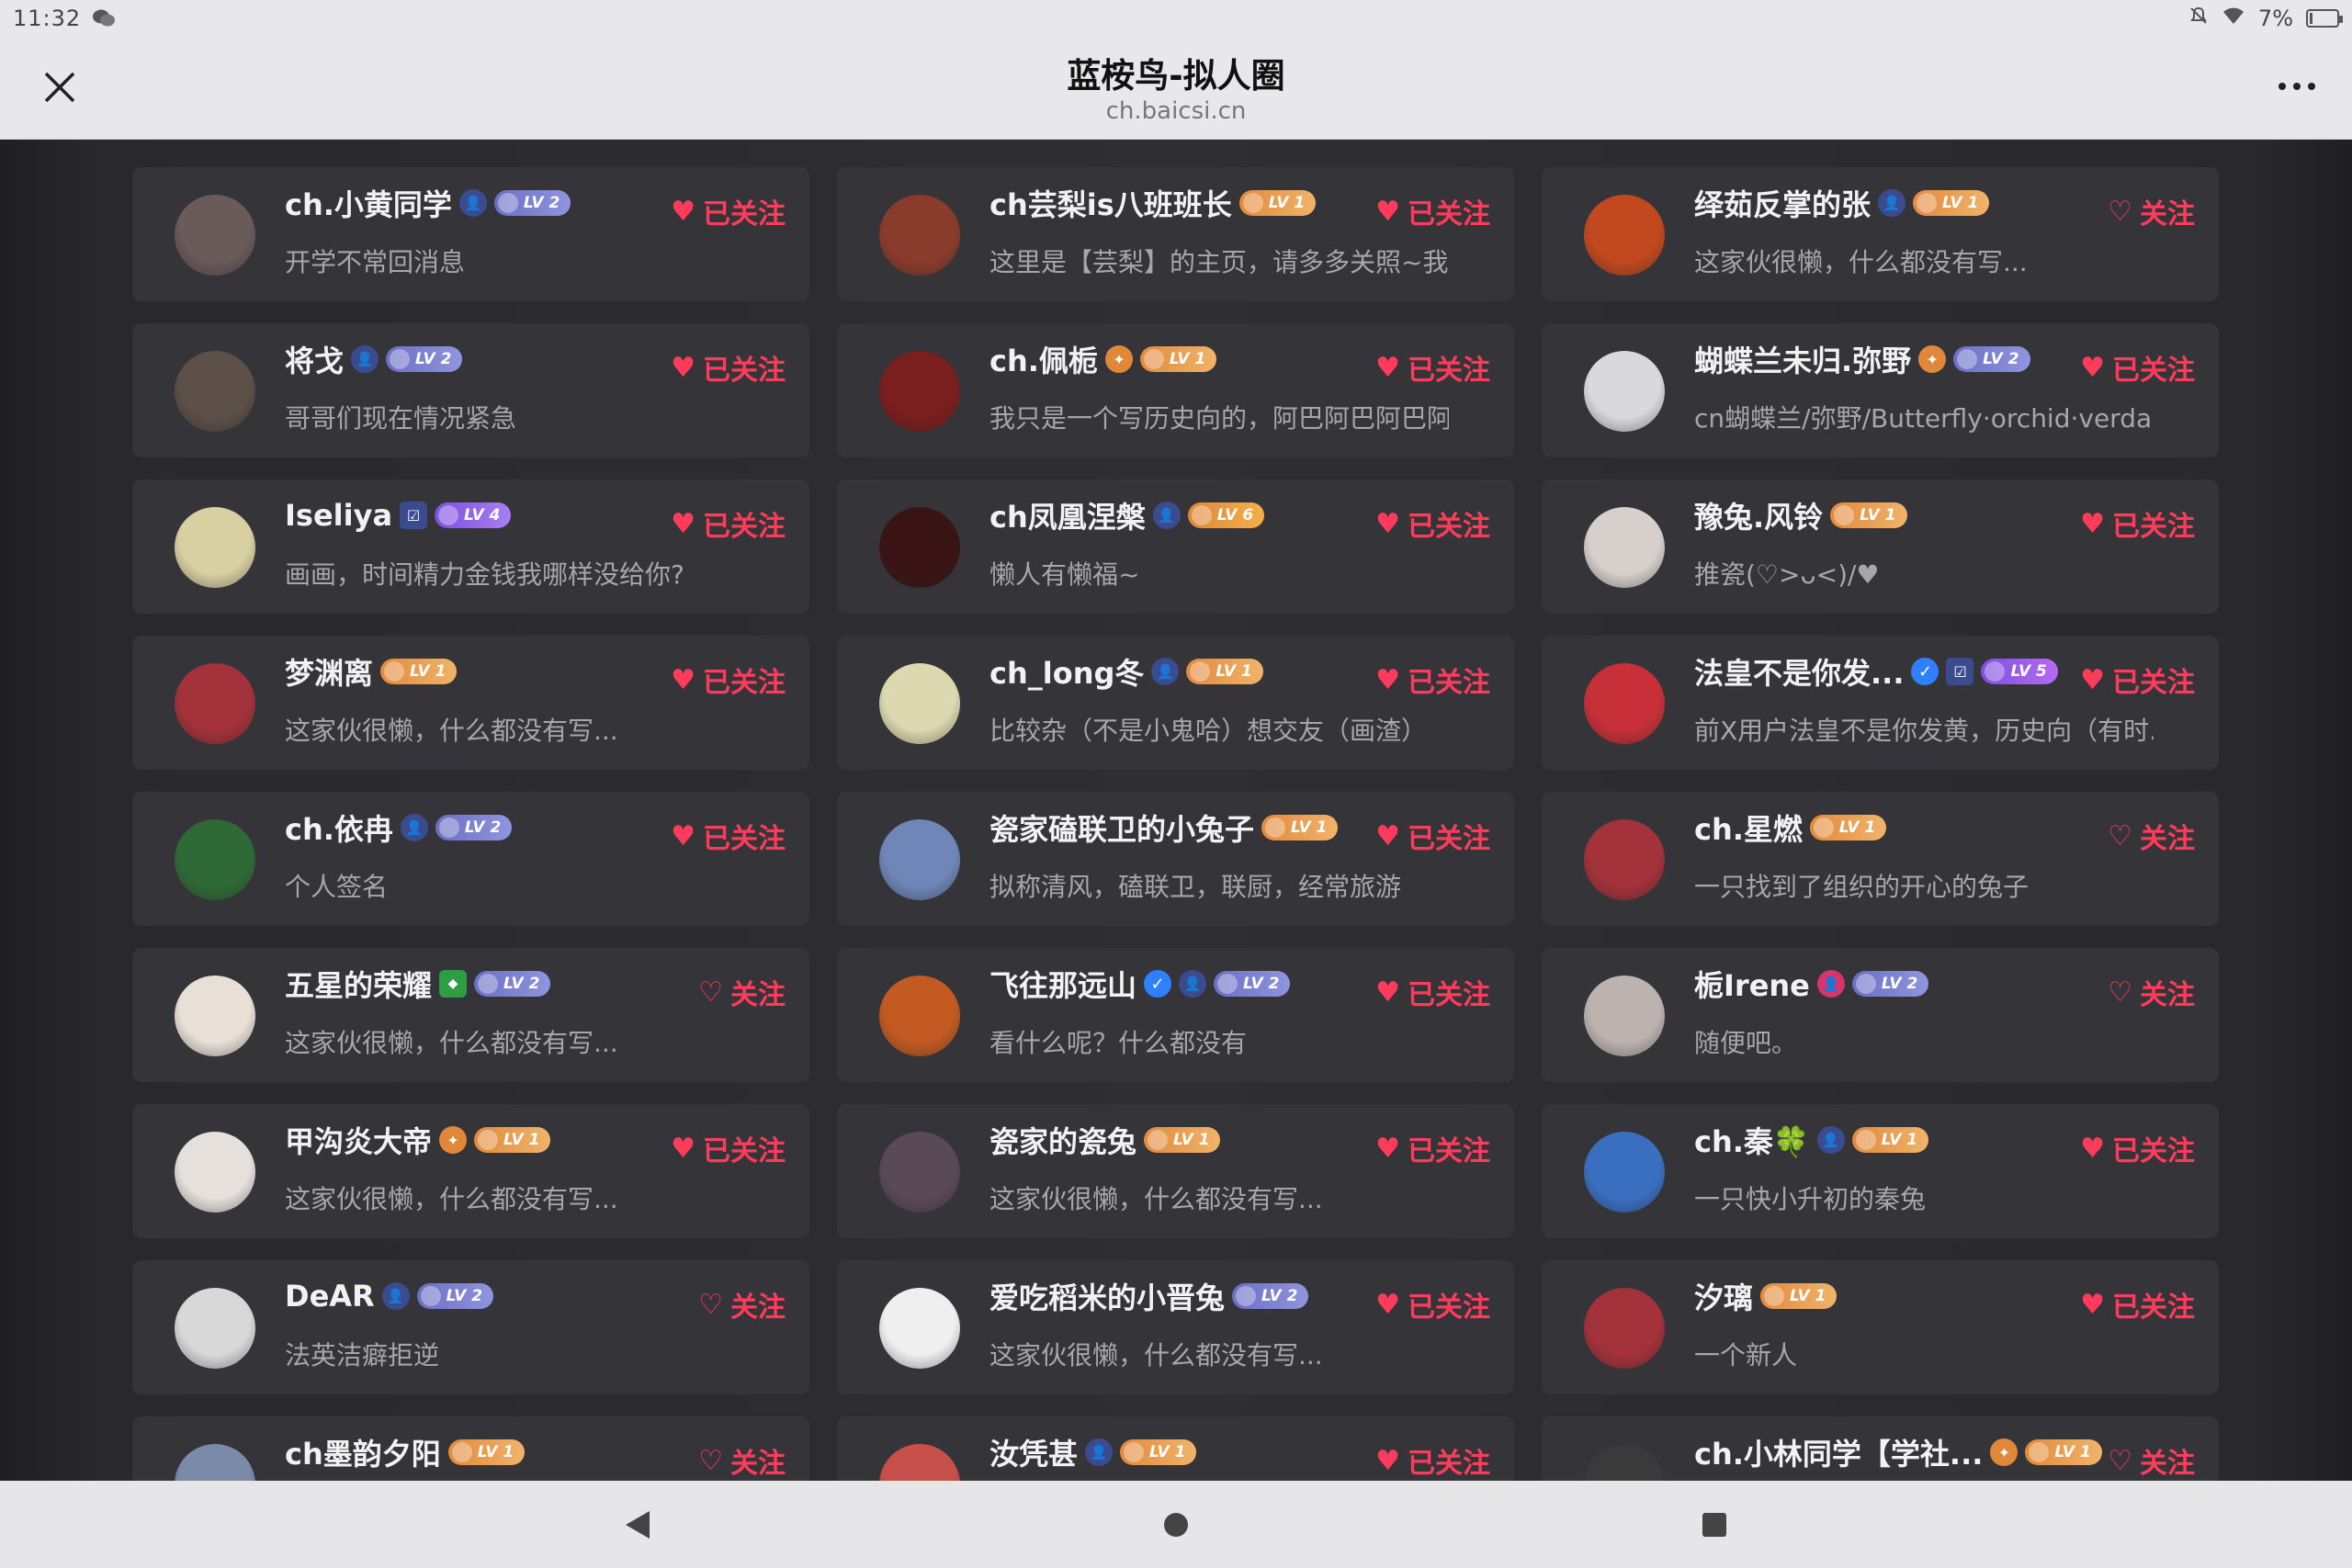 The width and height of the screenshot is (2352, 1568). What do you see at coordinates (1110, 203) in the screenshot?
I see `user-name: ch芸梨is八班班长` at bounding box center [1110, 203].